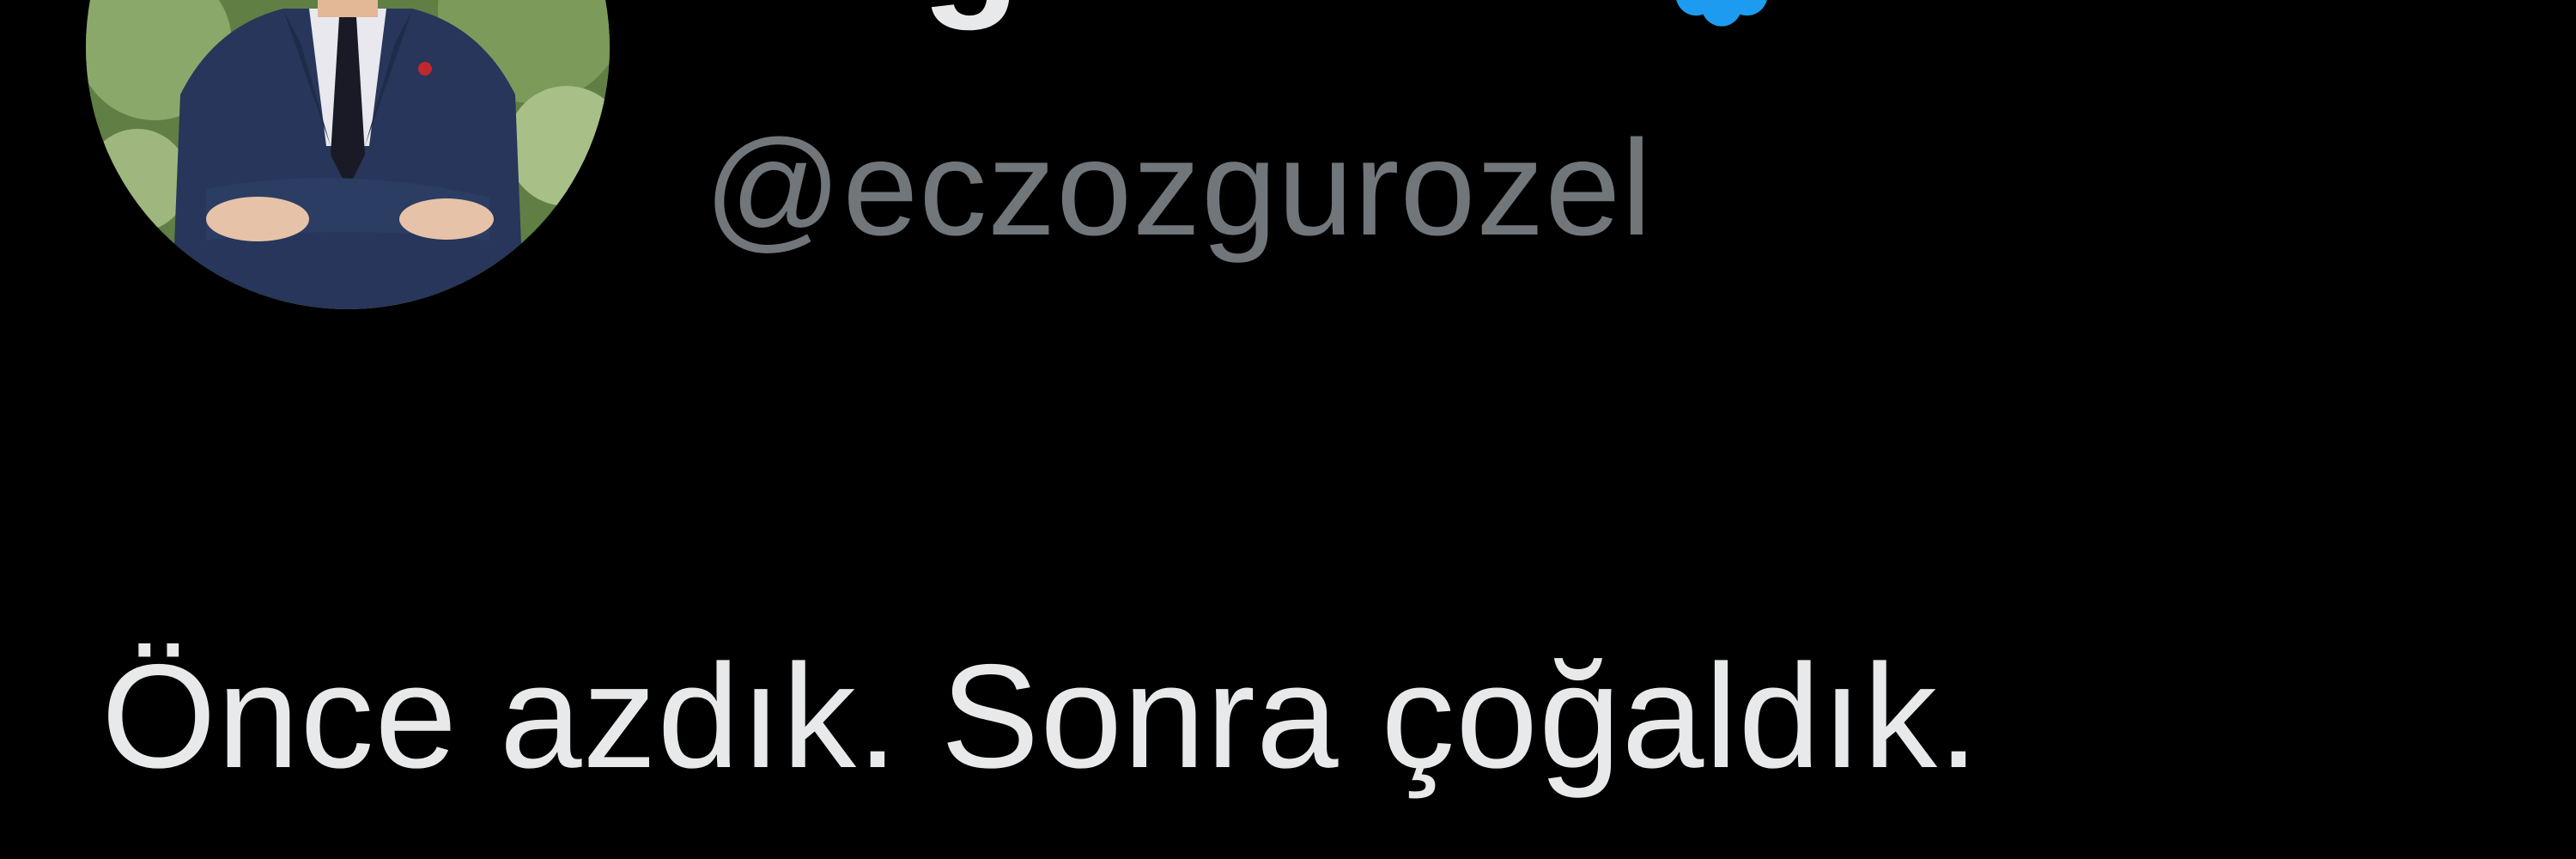  I want to click on avatar, so click(348, 154).